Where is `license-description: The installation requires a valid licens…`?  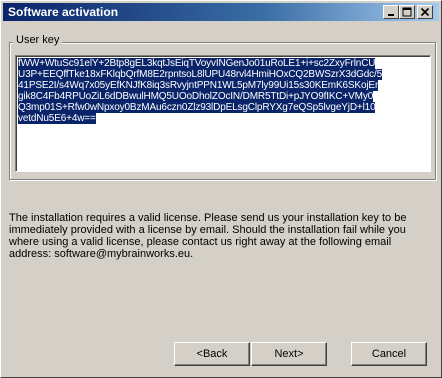
license-description: The installation requires a valid licens… is located at coordinates (223, 236).